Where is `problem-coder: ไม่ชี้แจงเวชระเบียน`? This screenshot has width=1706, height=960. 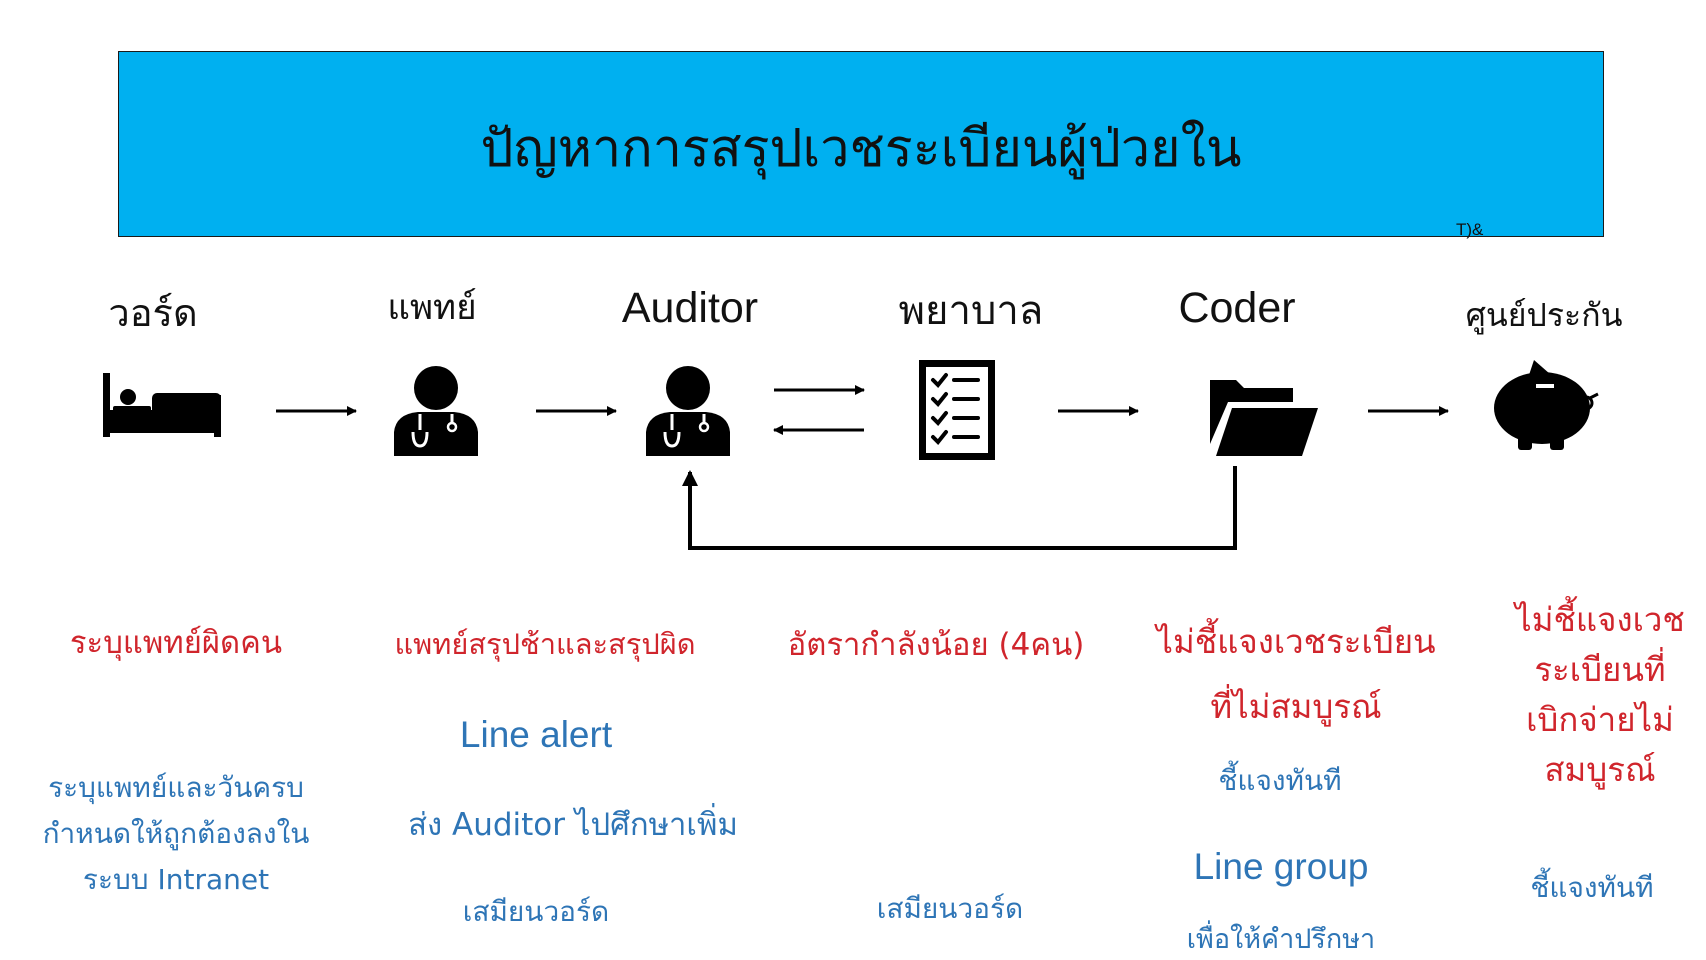 problem-coder: ไม่ชี้แจงเวชระเบียน is located at coordinates (1296, 641).